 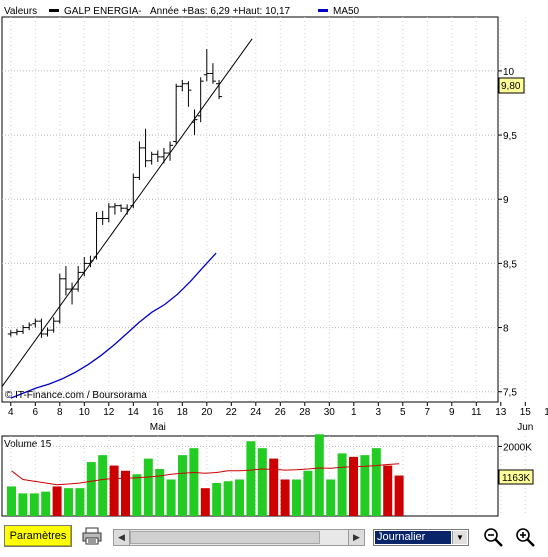 What do you see at coordinates (158, 427) in the screenshot?
I see `month-label: Mai` at bounding box center [158, 427].